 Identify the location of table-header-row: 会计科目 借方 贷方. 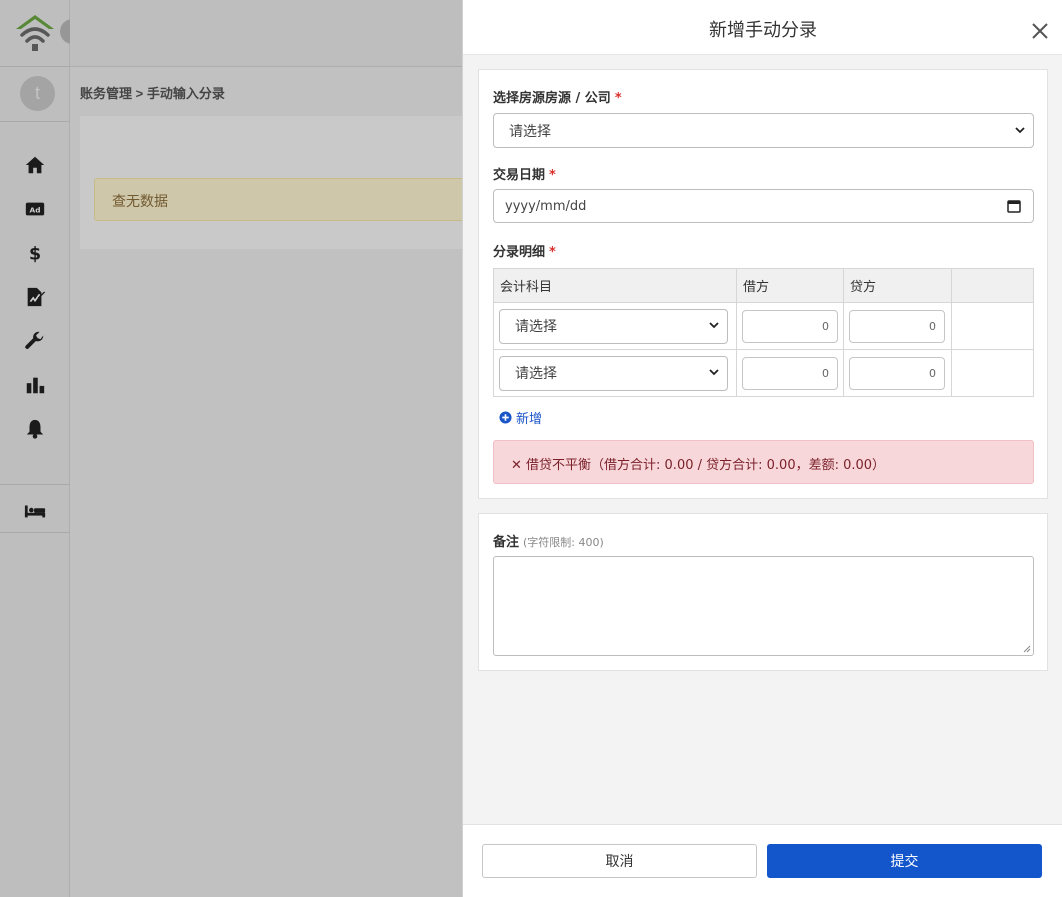
(764, 285).